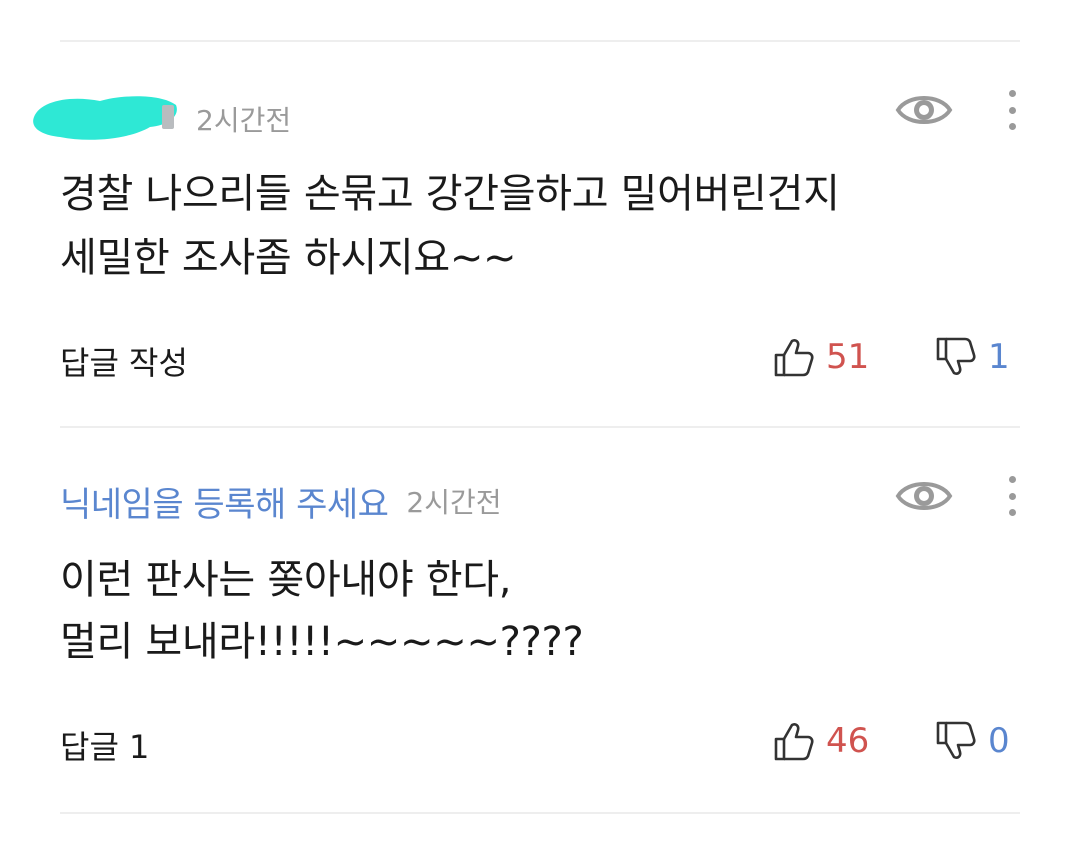  I want to click on like-button: 46, so click(820, 741).